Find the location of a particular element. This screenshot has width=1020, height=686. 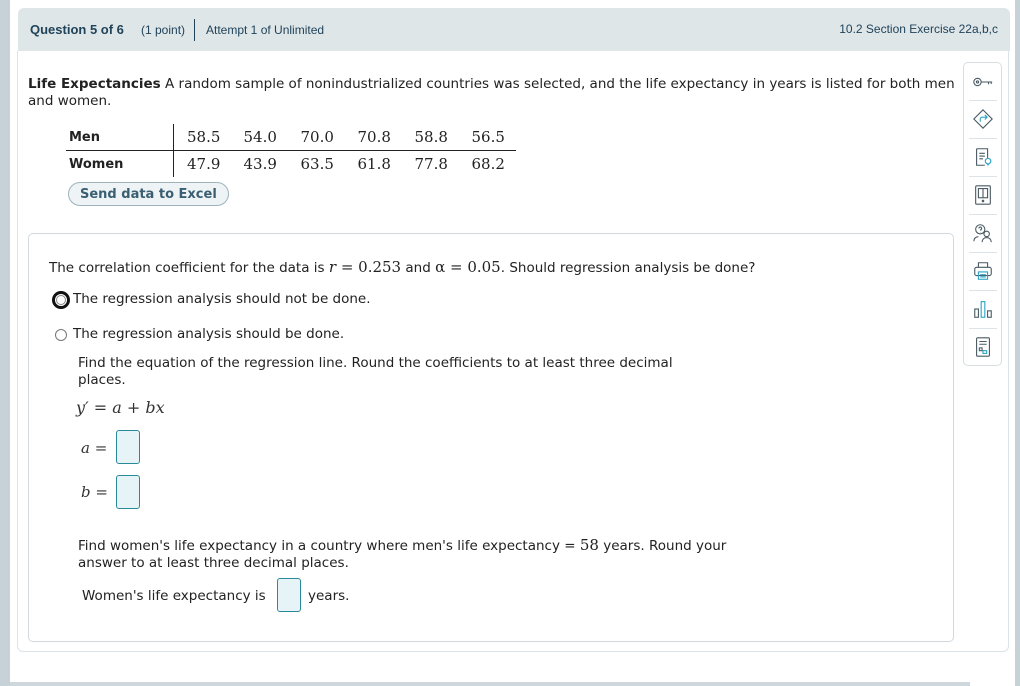

b-label: b = is located at coordinates (94, 492).